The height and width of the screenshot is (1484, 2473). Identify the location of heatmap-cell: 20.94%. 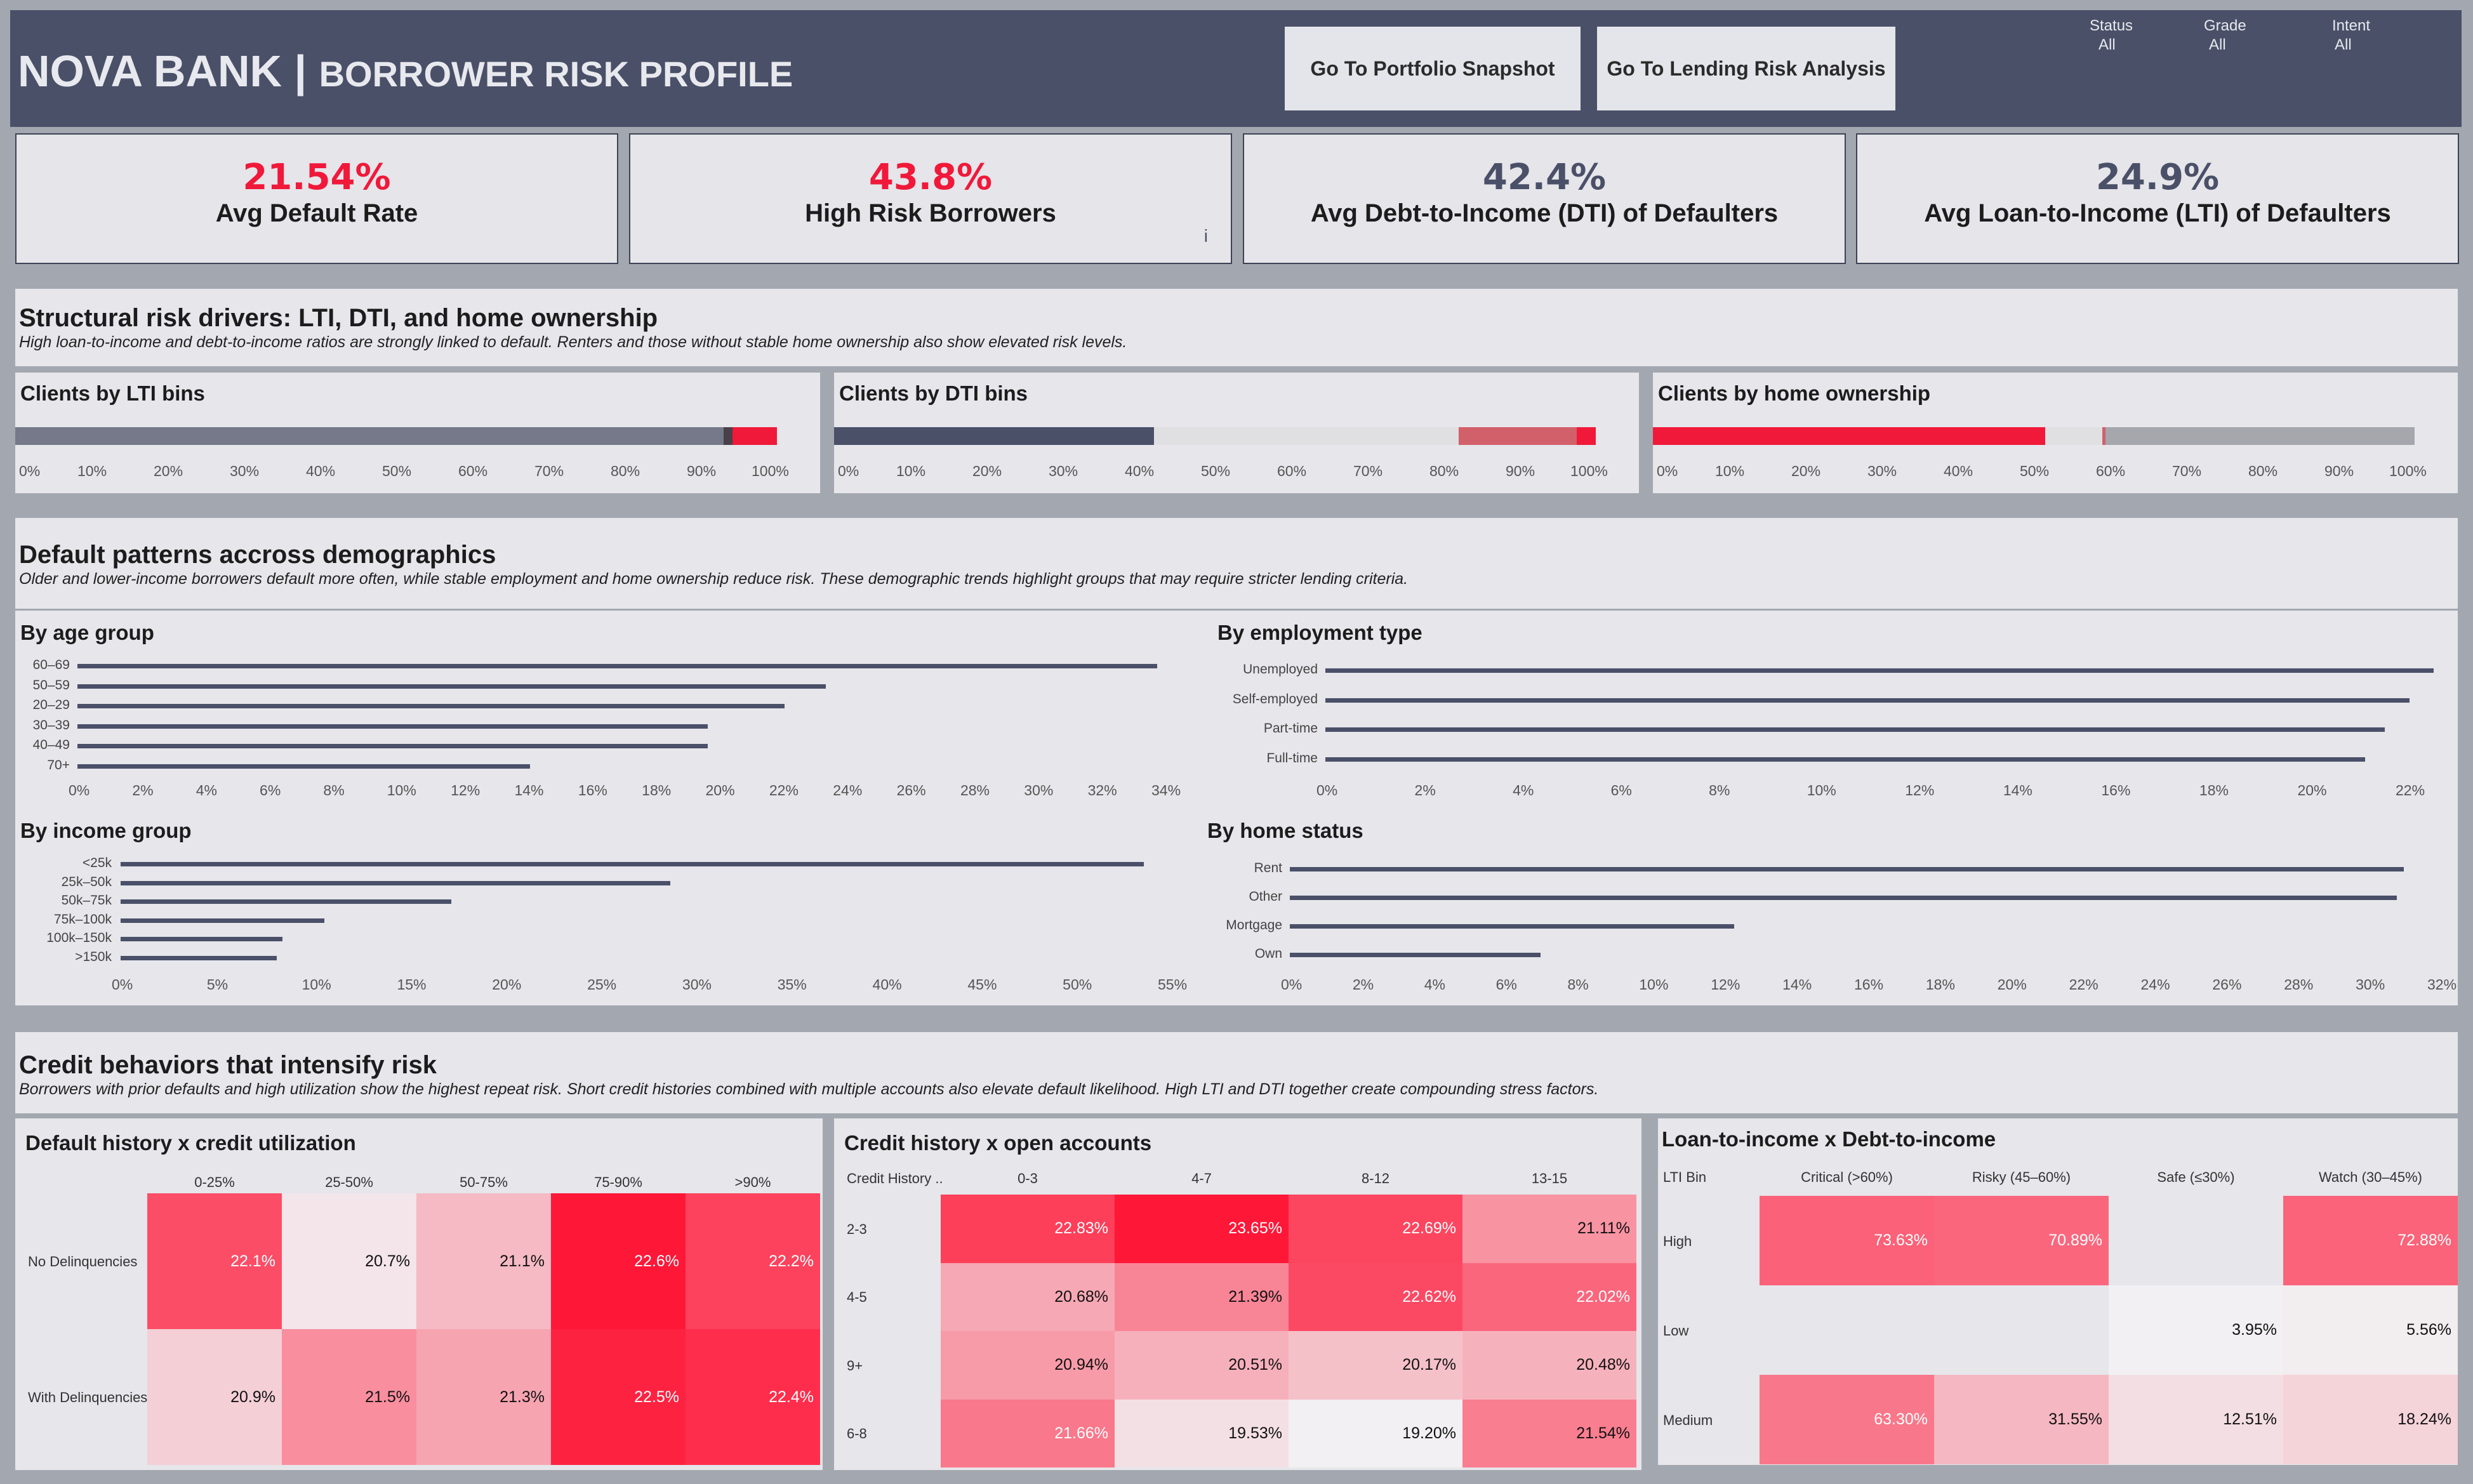
(1028, 1365).